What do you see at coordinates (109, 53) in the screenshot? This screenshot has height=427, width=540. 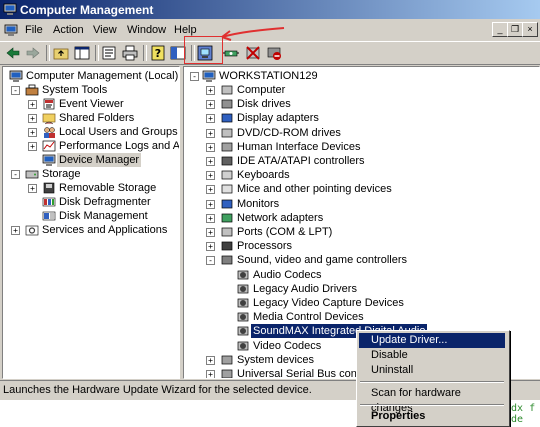 I see `properties-button` at bounding box center [109, 53].